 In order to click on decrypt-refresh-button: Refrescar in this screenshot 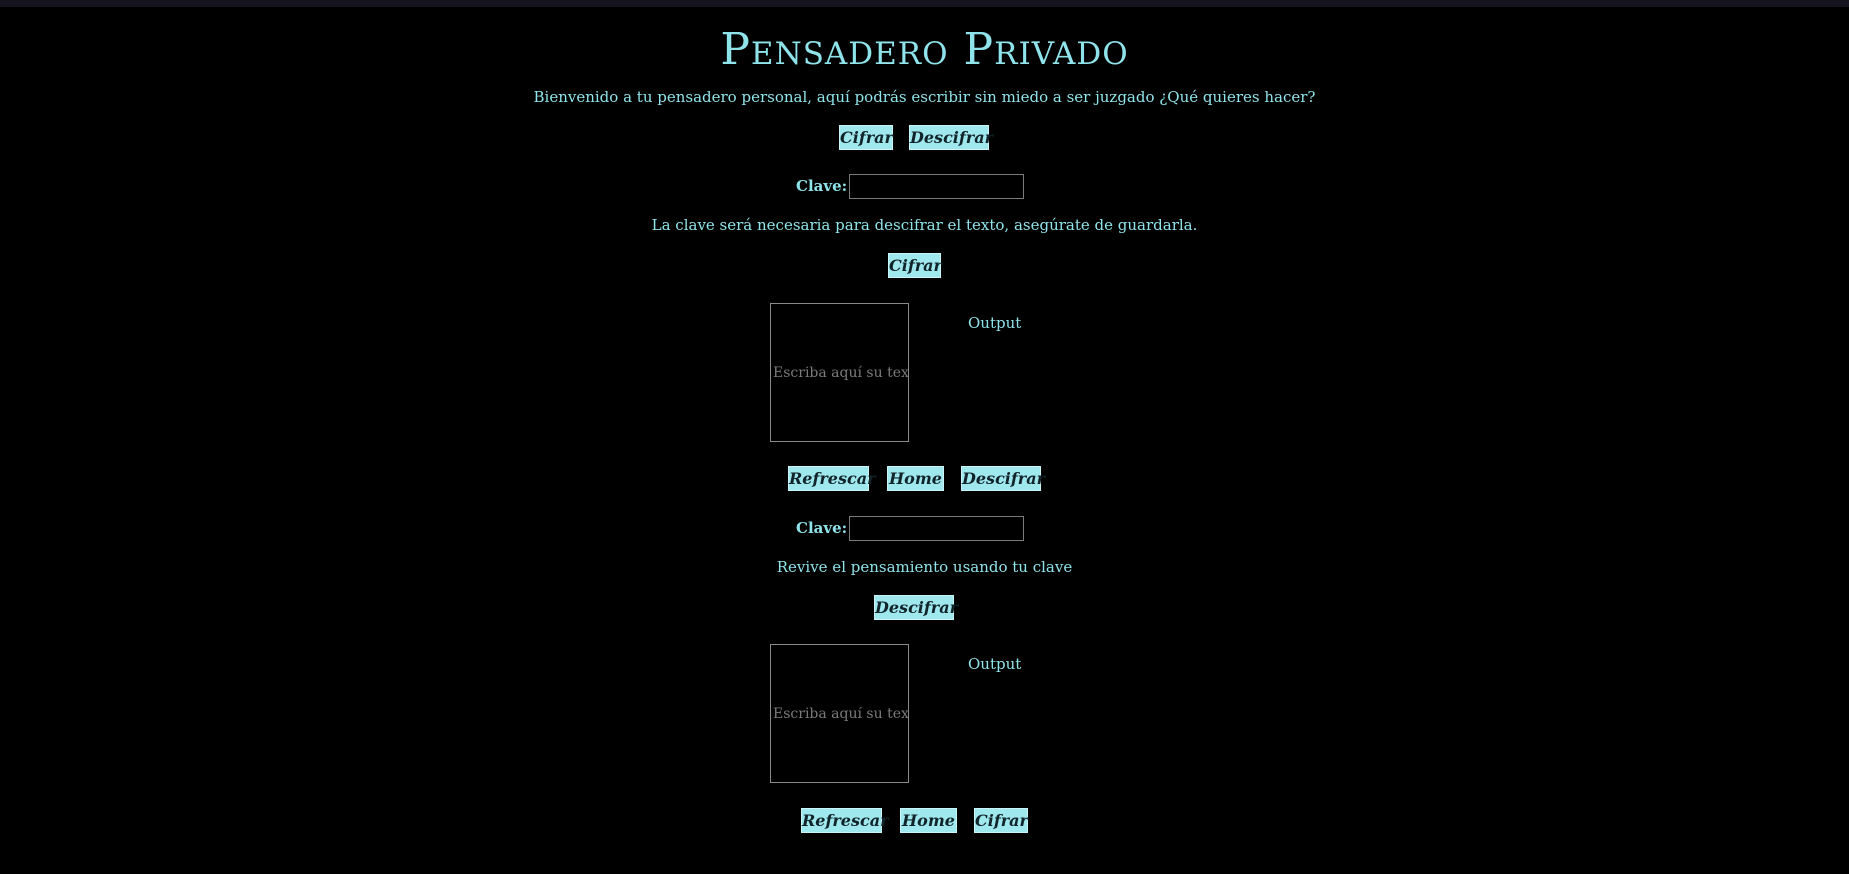, I will do `click(845, 820)`.